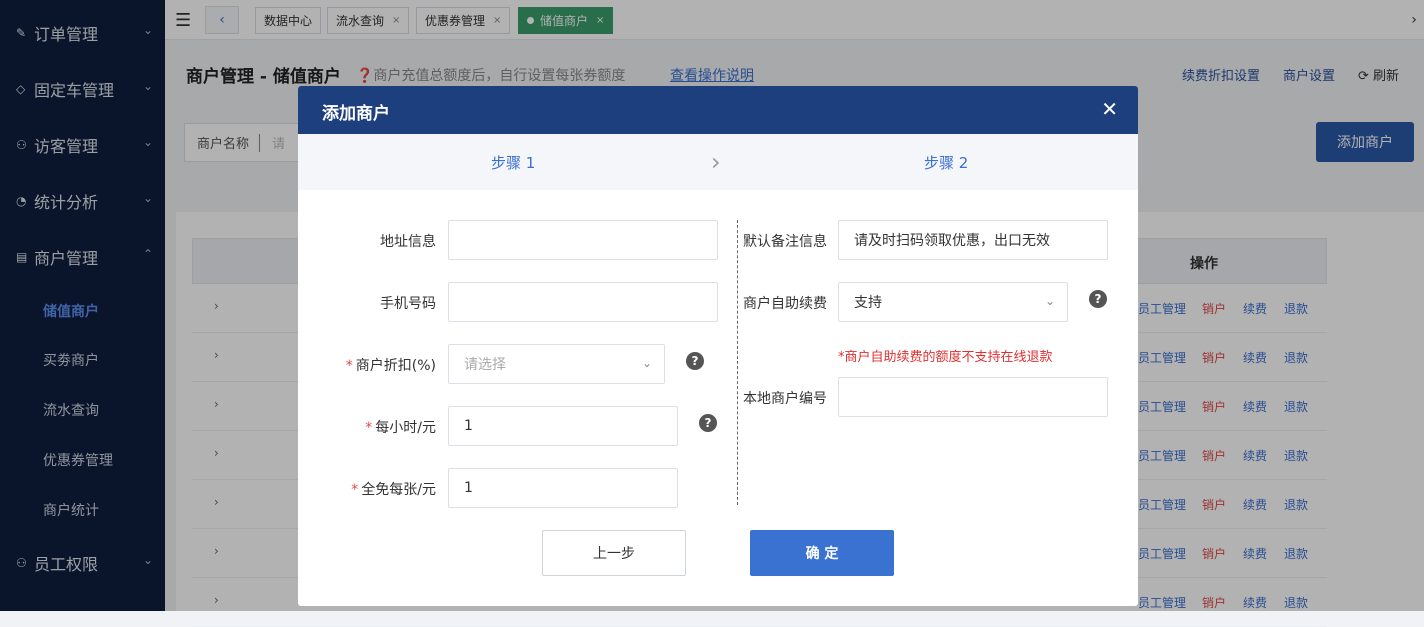 The height and width of the screenshot is (627, 1424). Describe the element at coordinates (785, 304) in the screenshot. I see `self-renewal-label: 商户自助续费` at that location.